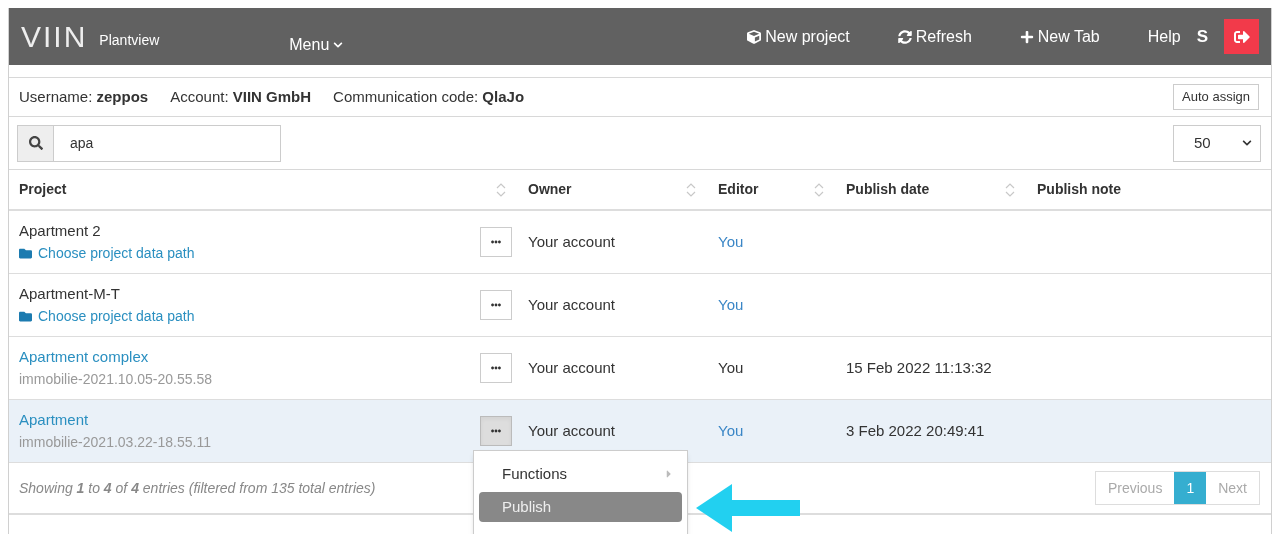 The height and width of the screenshot is (534, 1280). Describe the element at coordinates (241, 96) in the screenshot. I see `account-info: Account: VIIN GmbH` at that location.